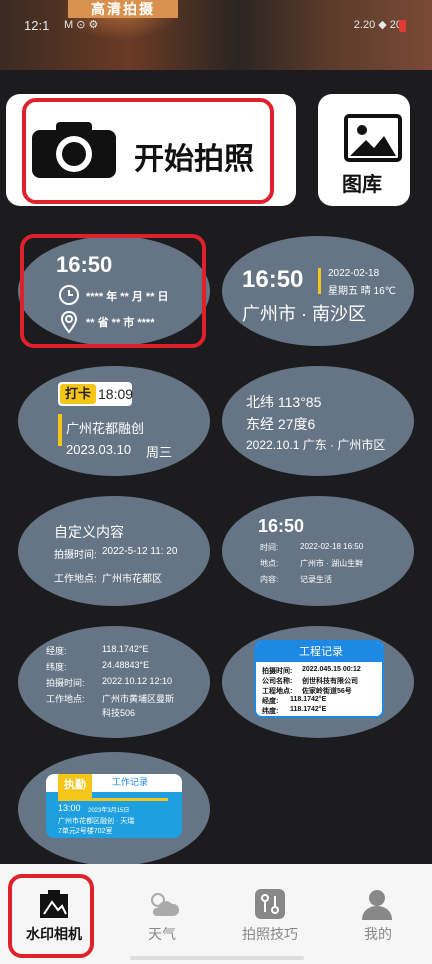 The height and width of the screenshot is (964, 432). Describe the element at coordinates (316, 579) in the screenshot. I see `t6-row3-value: 记录生活` at that location.